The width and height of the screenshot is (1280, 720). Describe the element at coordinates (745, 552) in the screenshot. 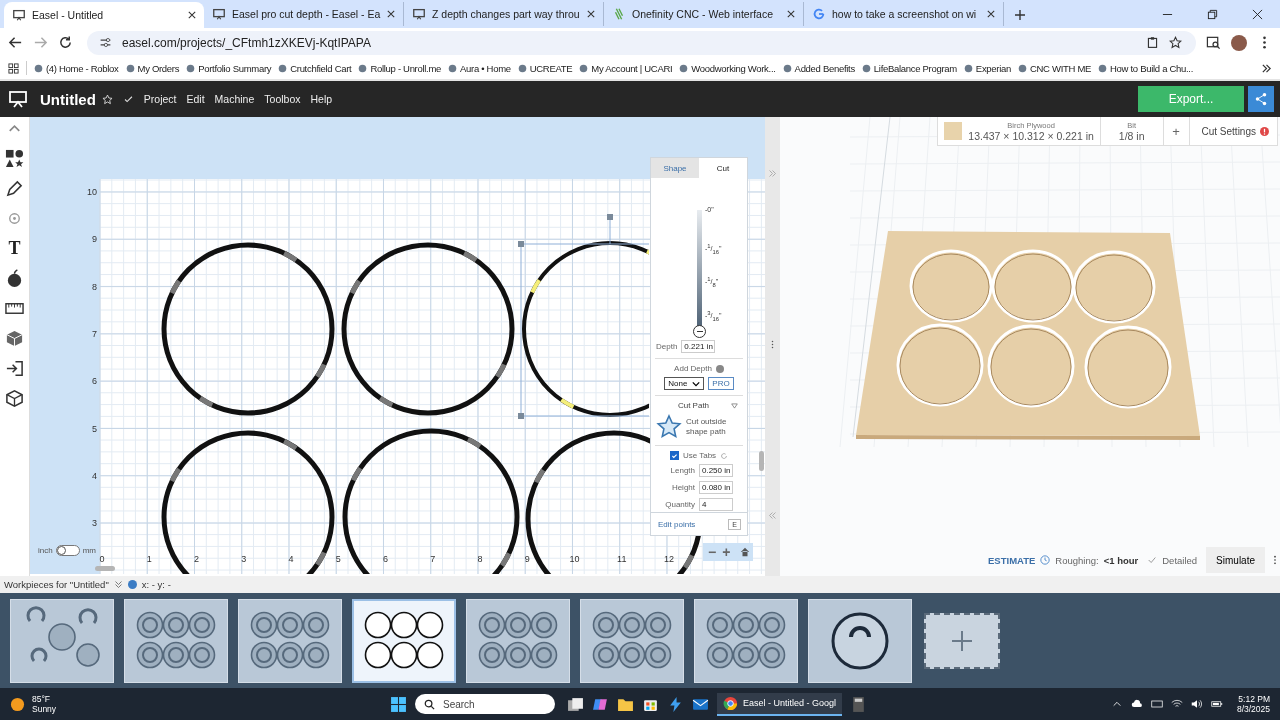

I see `home-icon` at that location.